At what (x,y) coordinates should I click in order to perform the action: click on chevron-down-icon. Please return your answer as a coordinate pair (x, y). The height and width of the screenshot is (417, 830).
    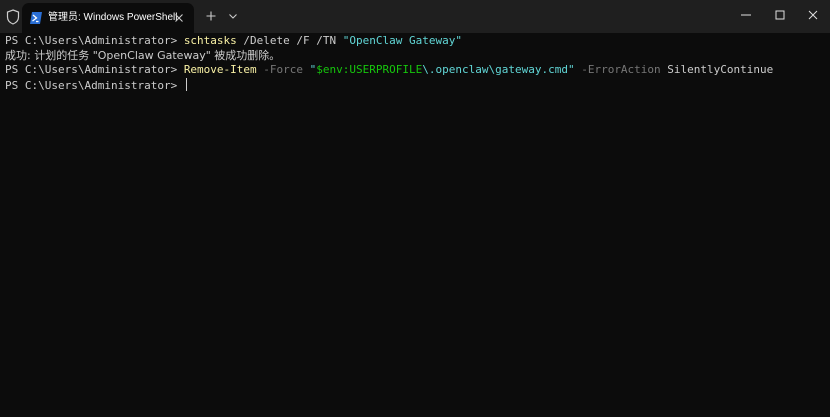
    Looking at the image, I should click on (233, 16).